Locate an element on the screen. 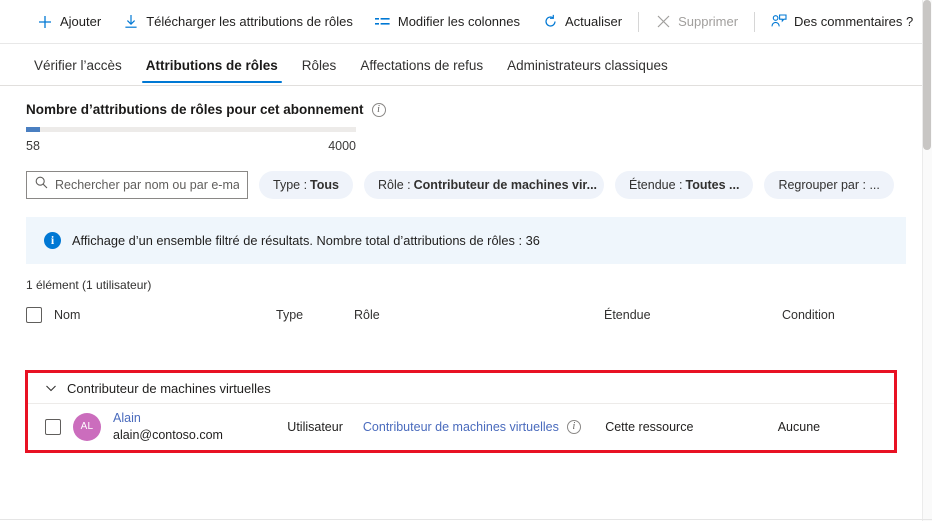 This screenshot has height=521, width=932. refresh-icon is located at coordinates (550, 22).